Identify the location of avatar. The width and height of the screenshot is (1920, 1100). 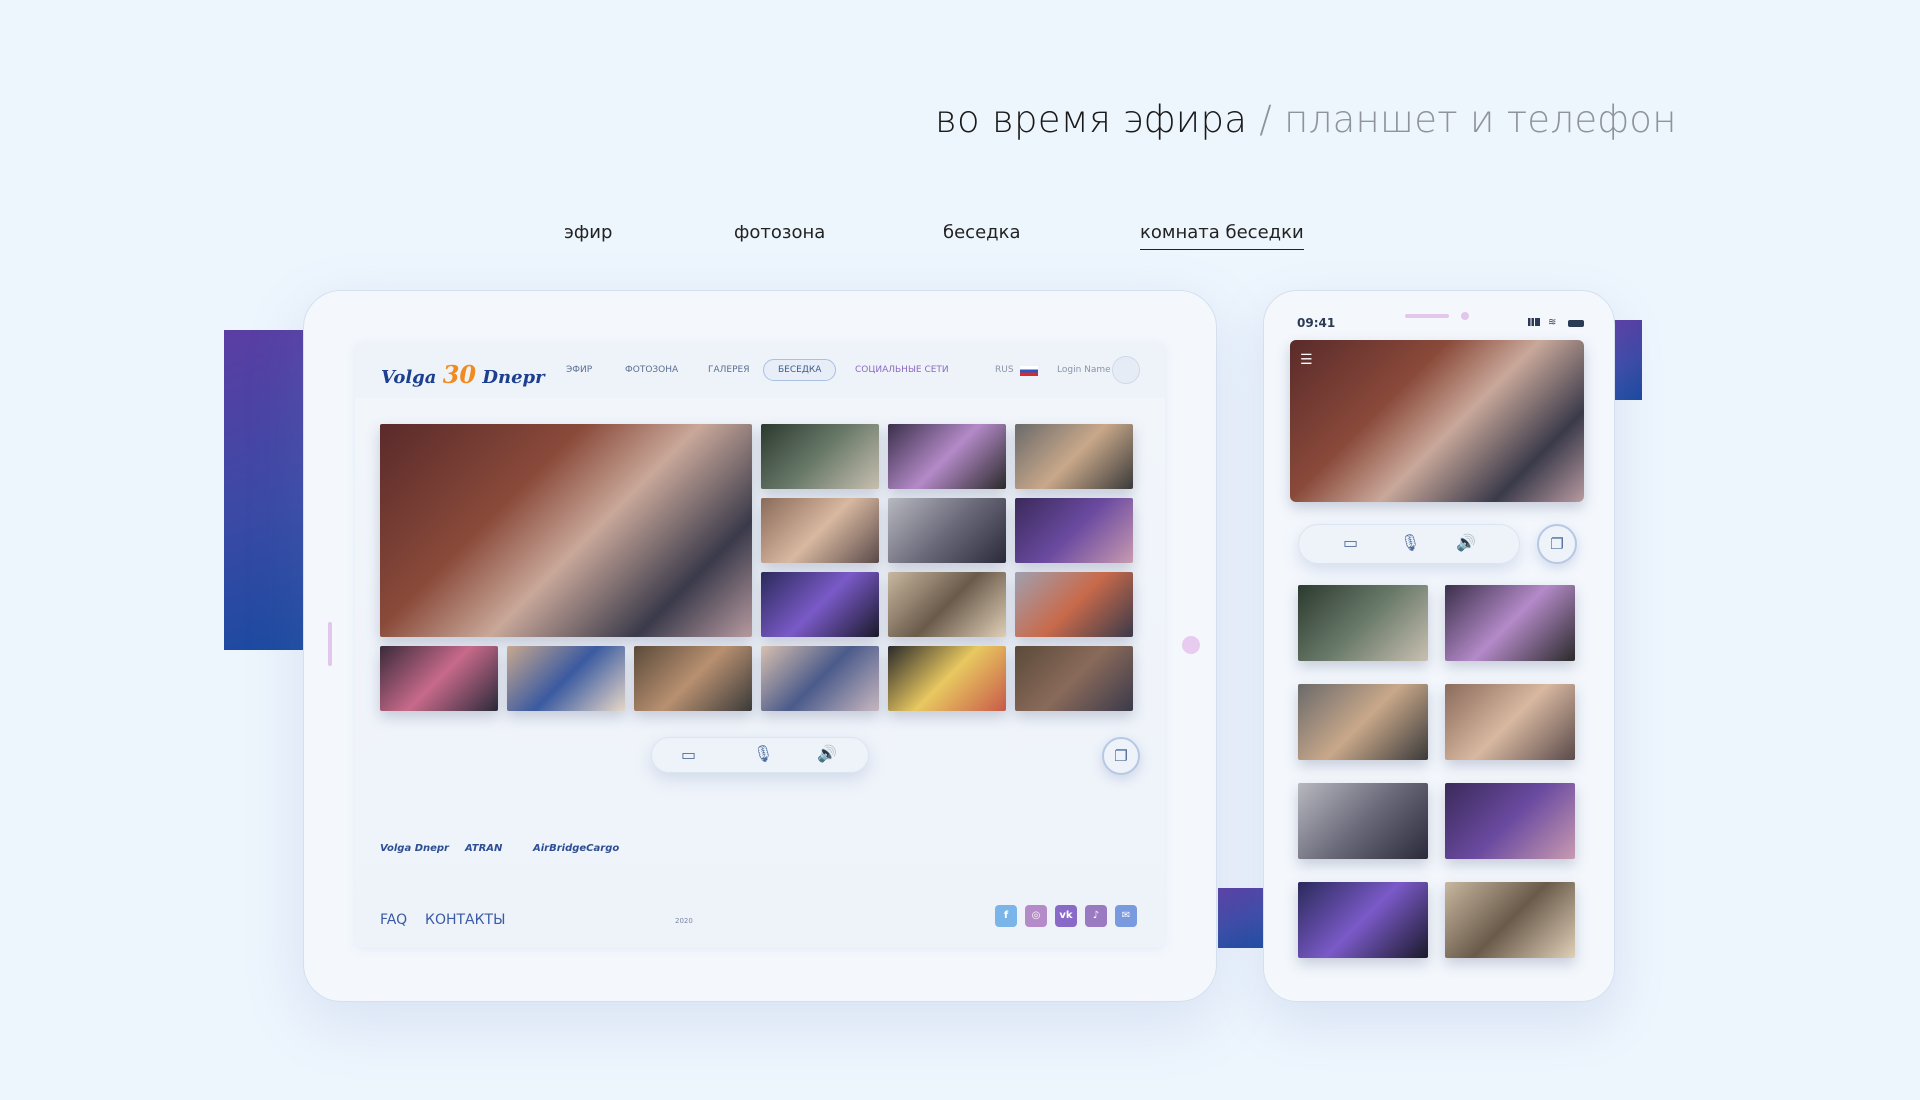
(1126, 370).